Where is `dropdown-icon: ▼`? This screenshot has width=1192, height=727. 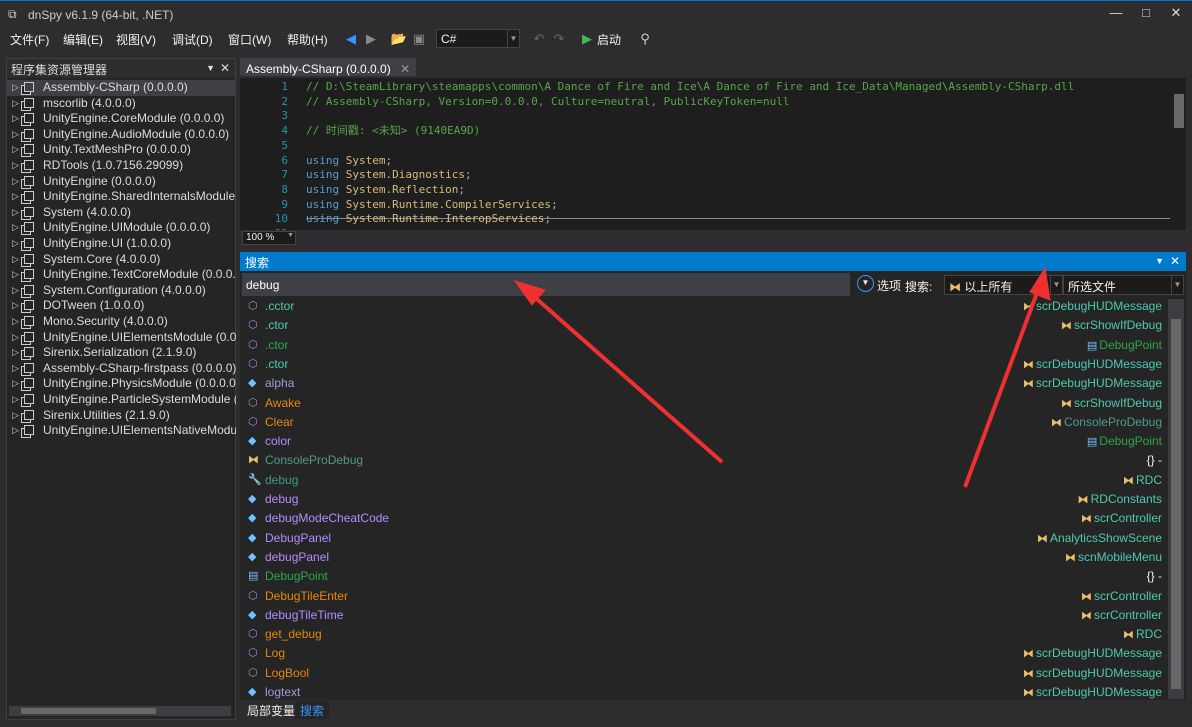 dropdown-icon: ▼ is located at coordinates (210, 68).